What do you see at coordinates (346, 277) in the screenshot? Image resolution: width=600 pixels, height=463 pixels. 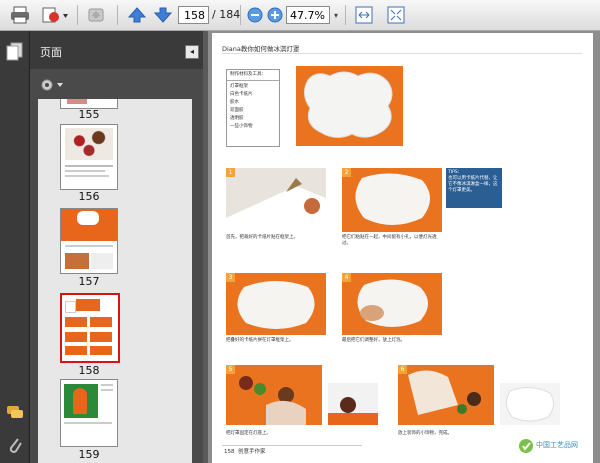 I see `step-number: 4` at bounding box center [346, 277].